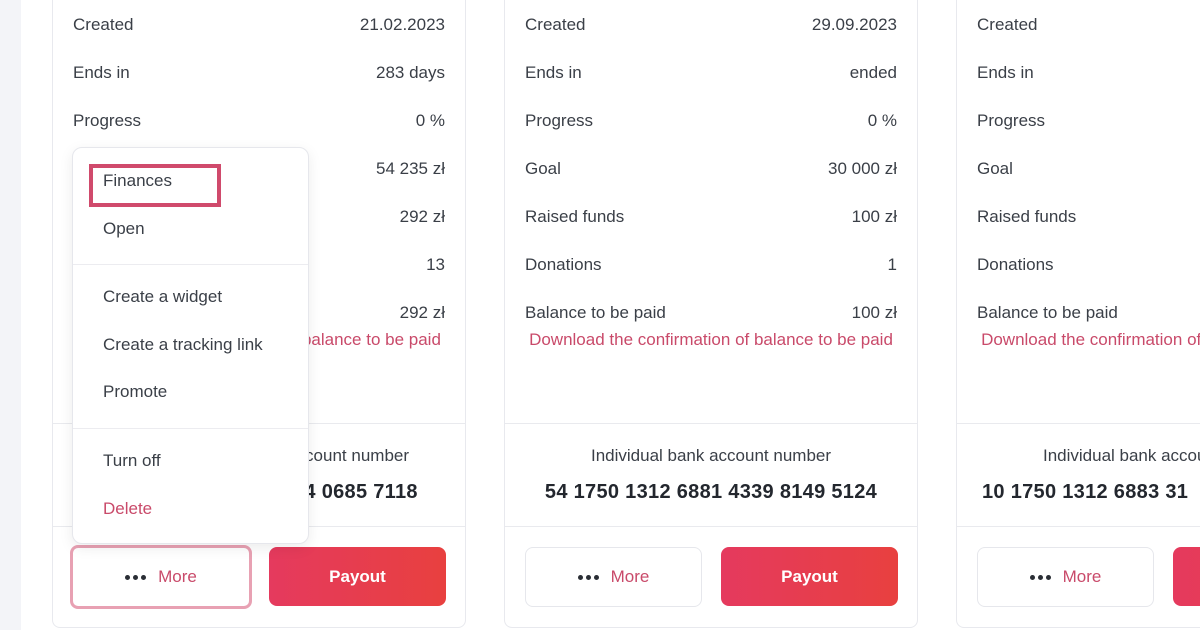 The width and height of the screenshot is (1200, 630). Describe the element at coordinates (1088, 217) in the screenshot. I see `row-raised-funds: Raised funds` at that location.